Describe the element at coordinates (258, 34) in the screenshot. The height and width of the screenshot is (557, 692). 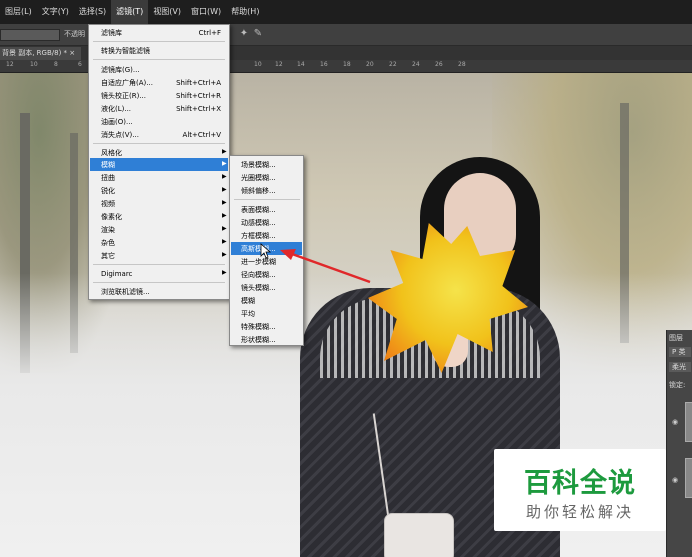
I see `pressure-icon: ✎` at that location.